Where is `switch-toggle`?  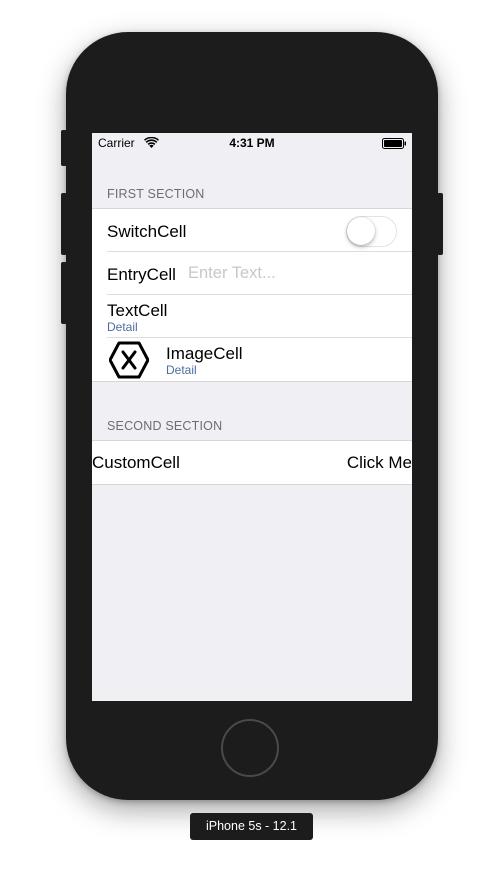
switch-toggle is located at coordinates (371, 231).